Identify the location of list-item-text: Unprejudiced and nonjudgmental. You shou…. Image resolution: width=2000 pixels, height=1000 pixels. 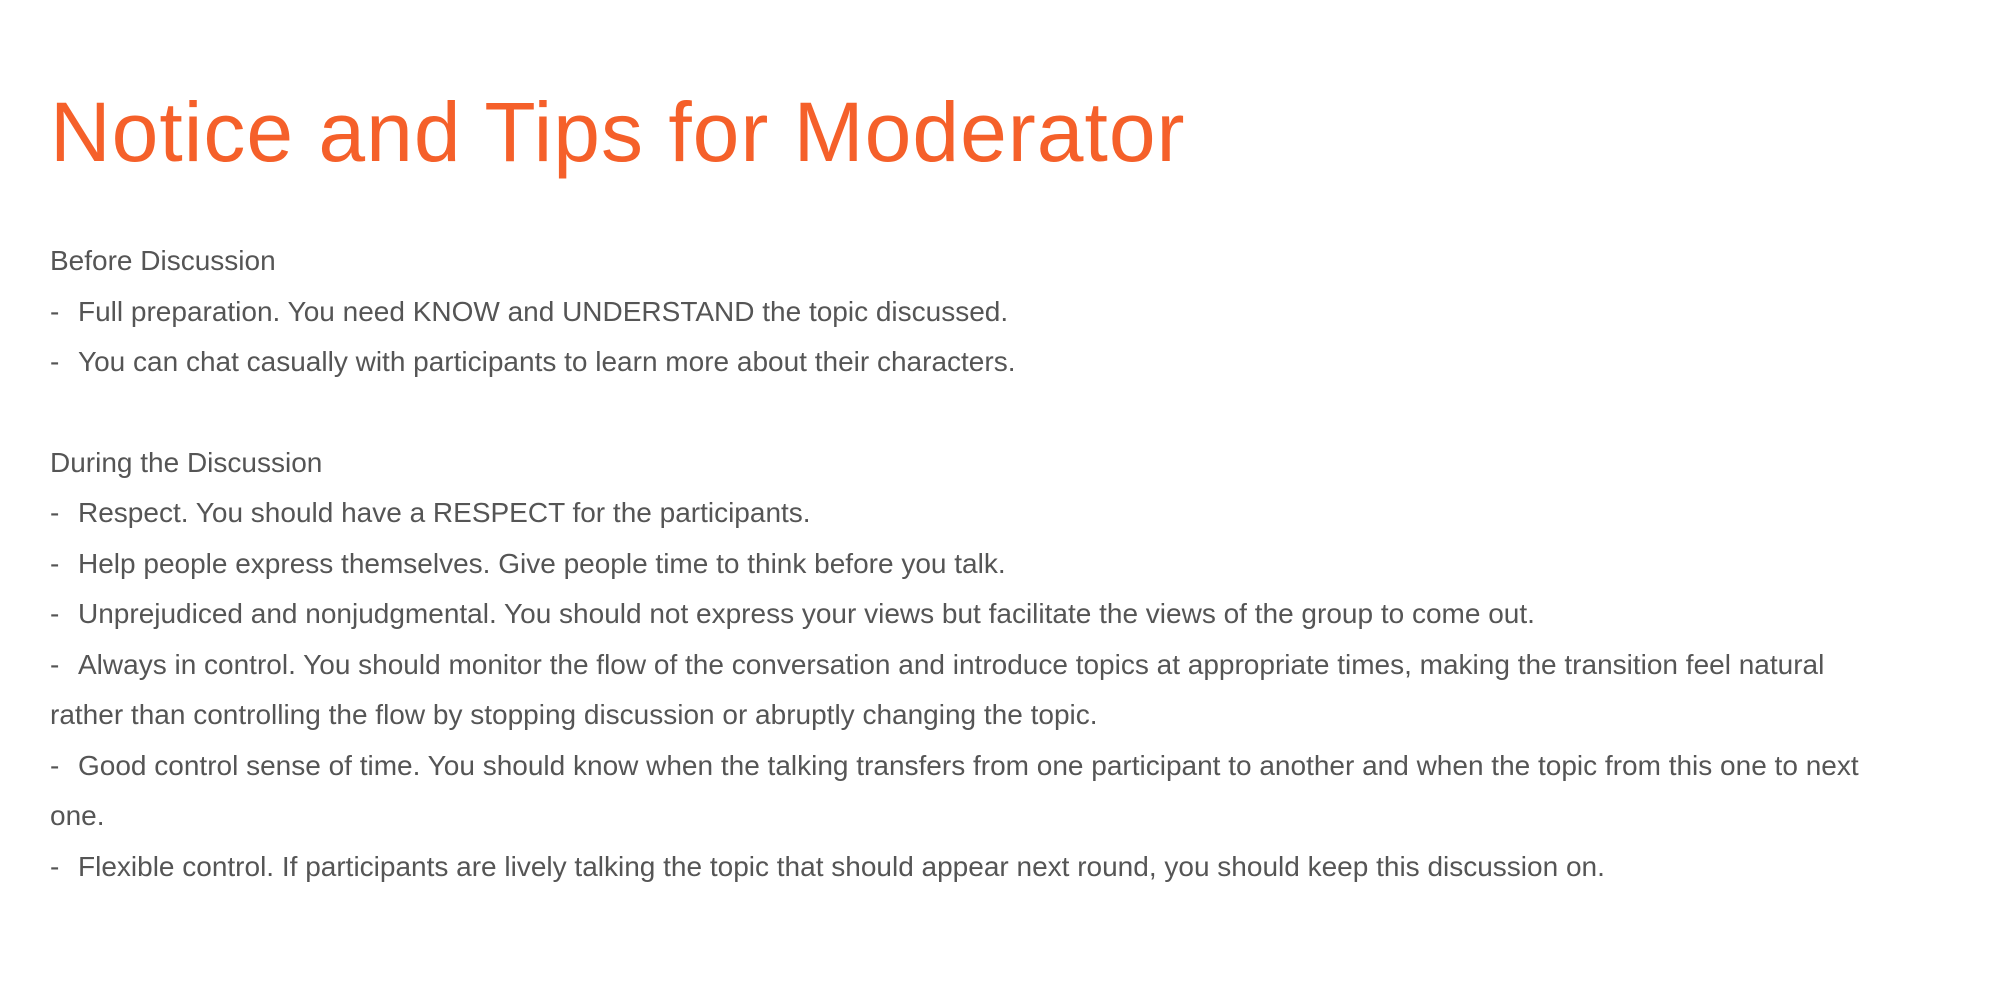
(806, 613).